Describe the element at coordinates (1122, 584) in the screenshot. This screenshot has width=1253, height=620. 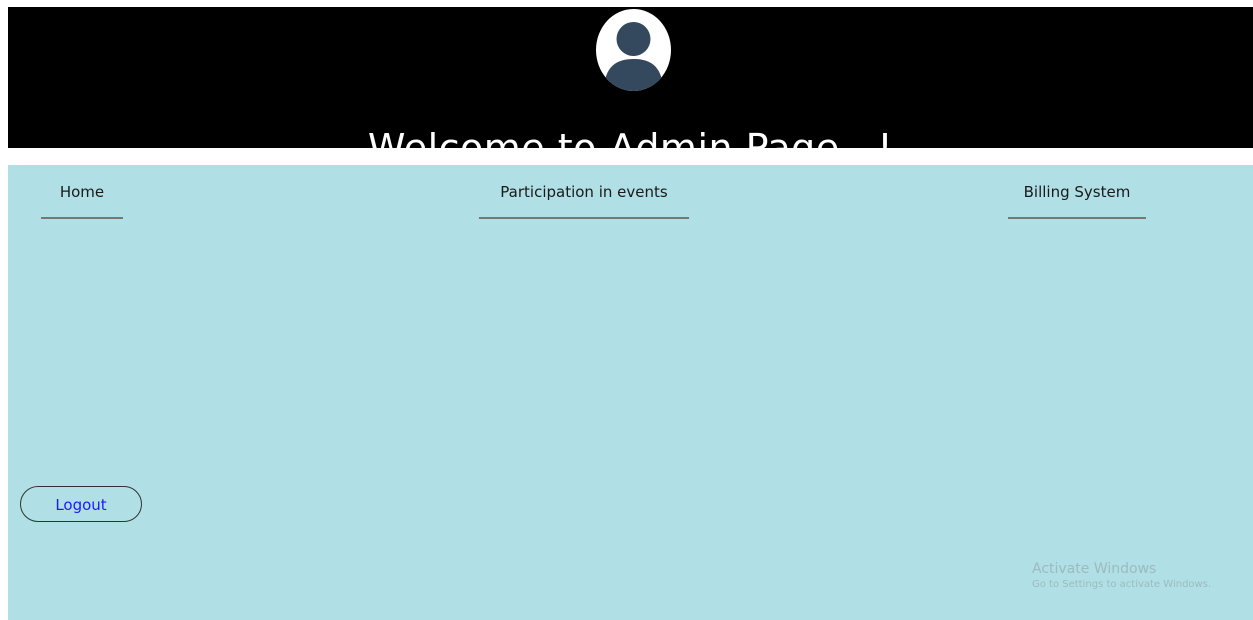
I see `watermark-subtitle: Go to Settings to activate Windows.` at that location.